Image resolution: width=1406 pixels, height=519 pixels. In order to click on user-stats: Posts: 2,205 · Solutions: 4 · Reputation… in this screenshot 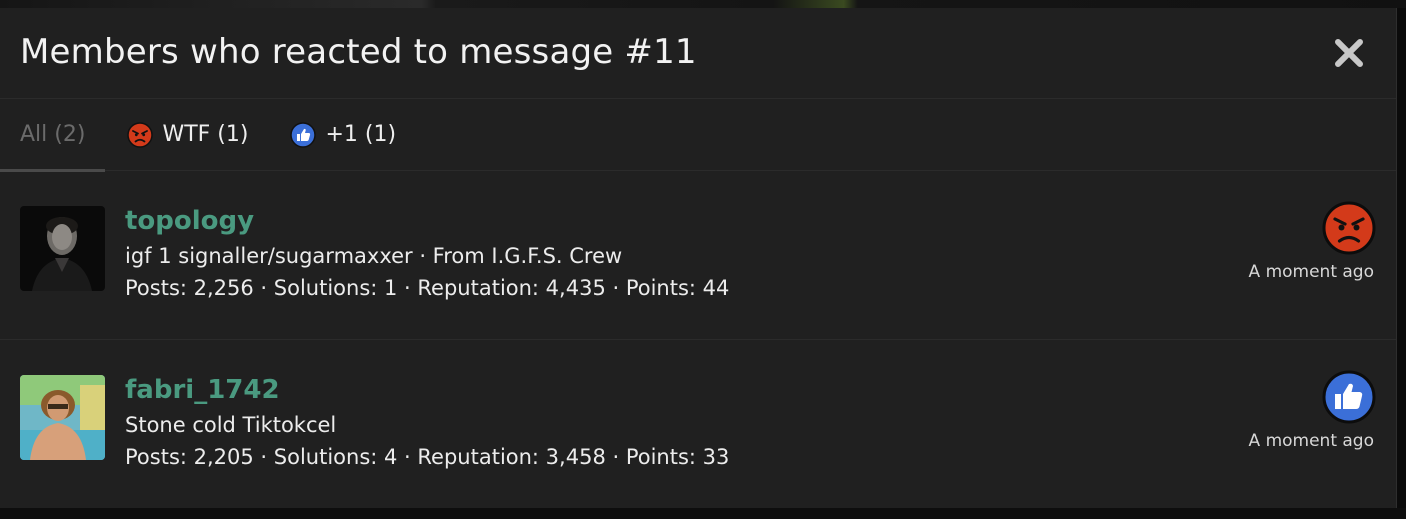, I will do `click(427, 457)`.